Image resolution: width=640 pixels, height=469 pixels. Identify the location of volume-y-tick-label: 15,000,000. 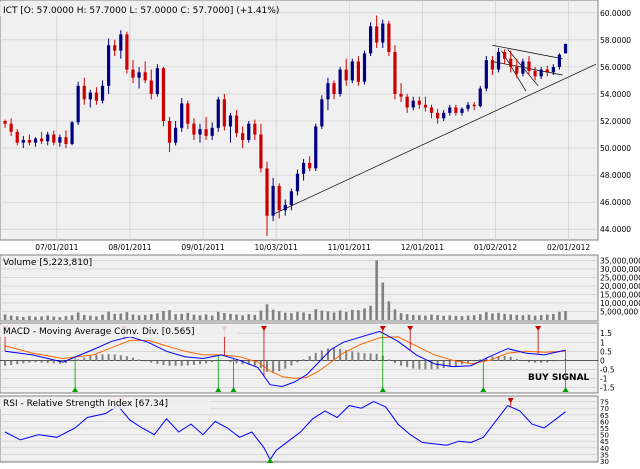
(620, 294).